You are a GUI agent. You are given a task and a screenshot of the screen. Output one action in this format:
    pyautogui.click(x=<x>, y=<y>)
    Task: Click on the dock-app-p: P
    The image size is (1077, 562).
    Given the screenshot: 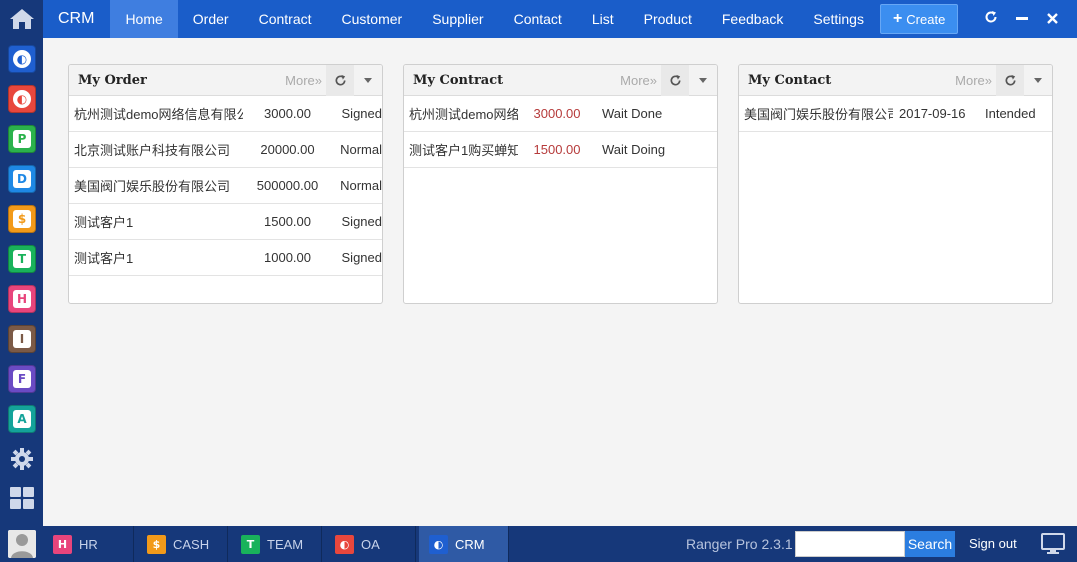 What is the action you would take?
    pyautogui.click(x=22, y=139)
    